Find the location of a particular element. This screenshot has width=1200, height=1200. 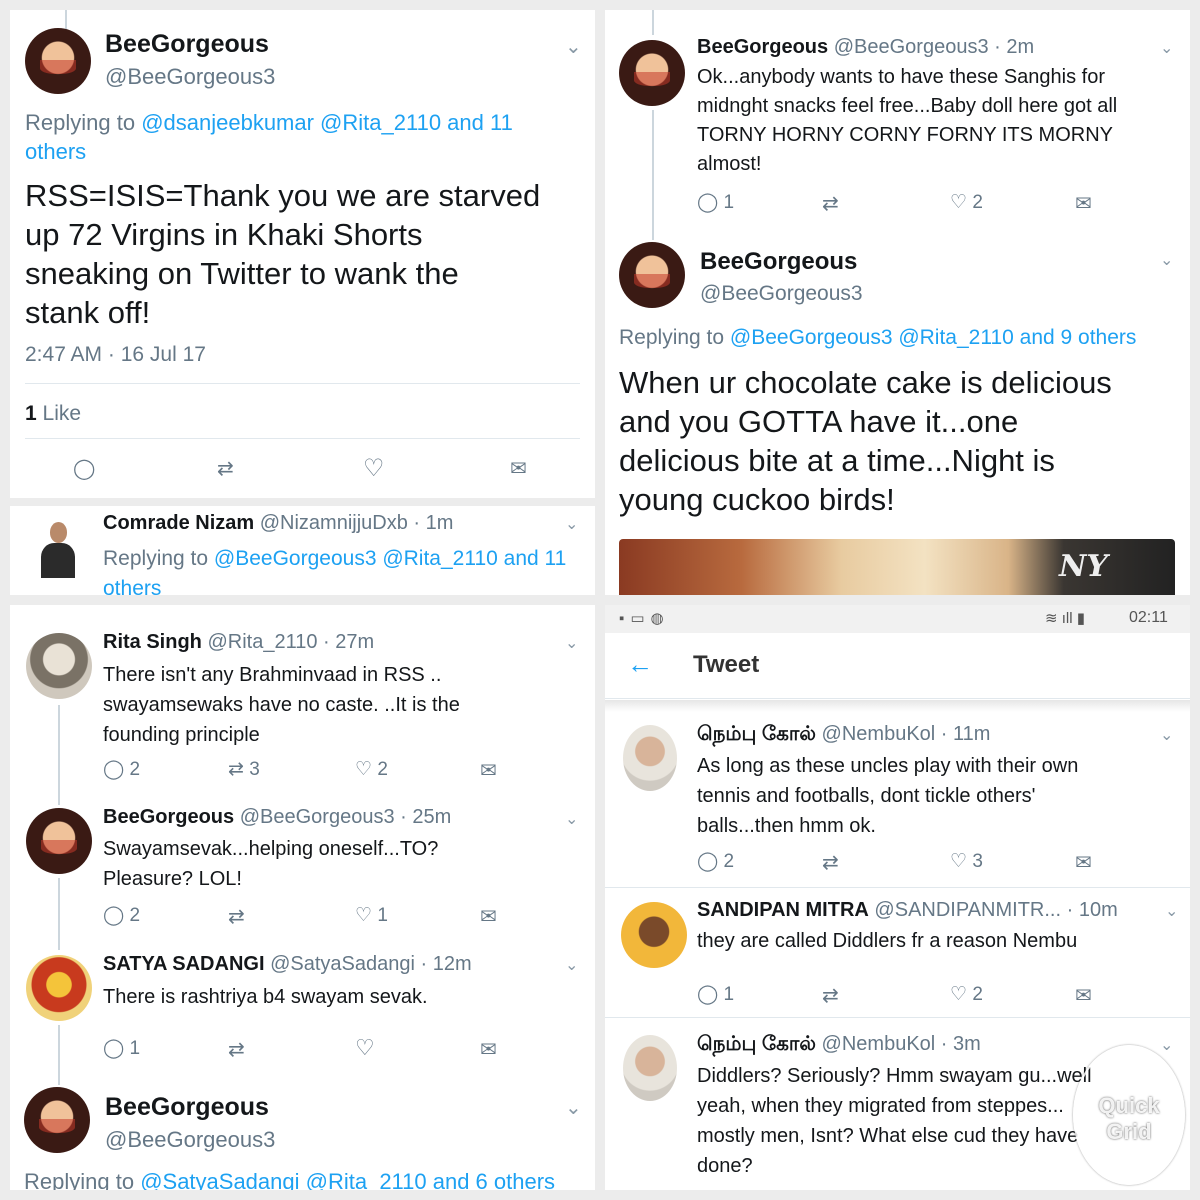

tweet-image: NY is located at coordinates (897, 567).